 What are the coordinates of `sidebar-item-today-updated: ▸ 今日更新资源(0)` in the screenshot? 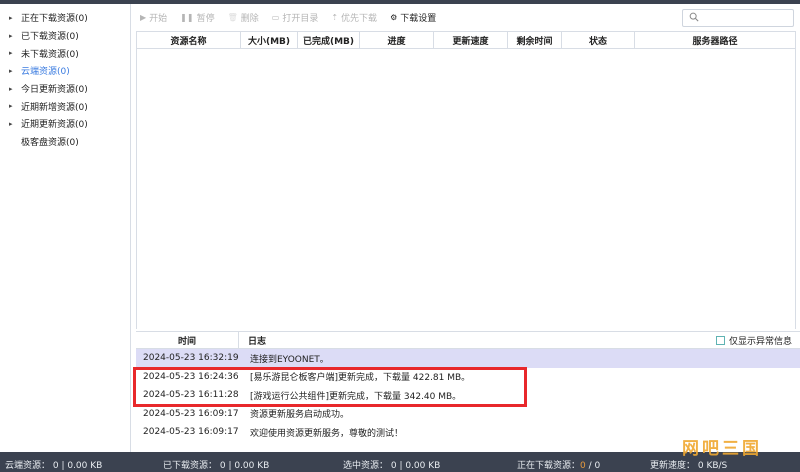 It's located at (65, 89).